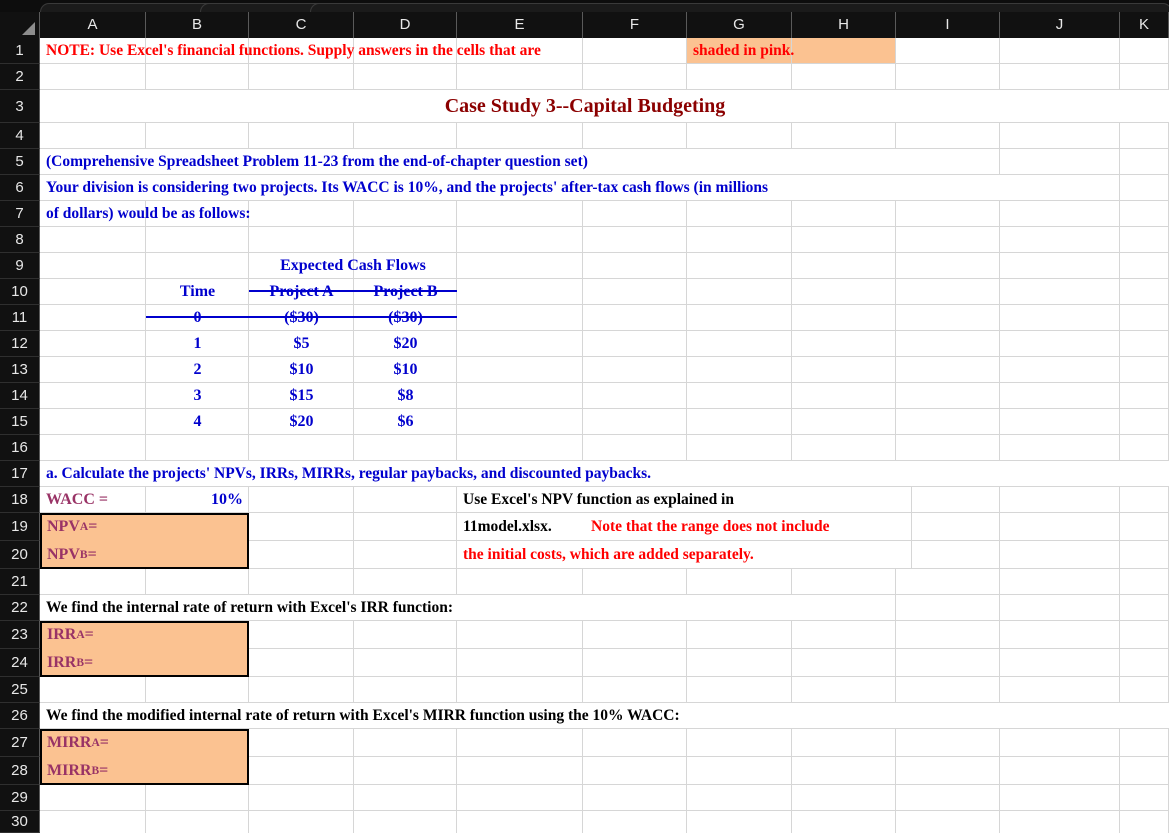  What do you see at coordinates (20, 422) in the screenshot?
I see `row-header-15: 15` at bounding box center [20, 422].